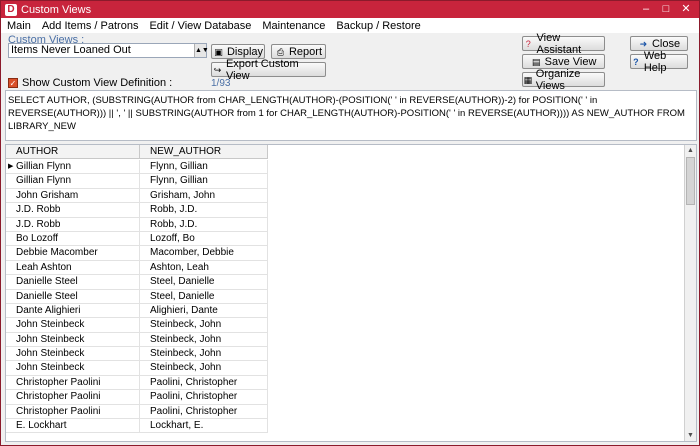  Describe the element at coordinates (201, 50) in the screenshot. I see `select-spinner-icon: ▲▼` at that location.